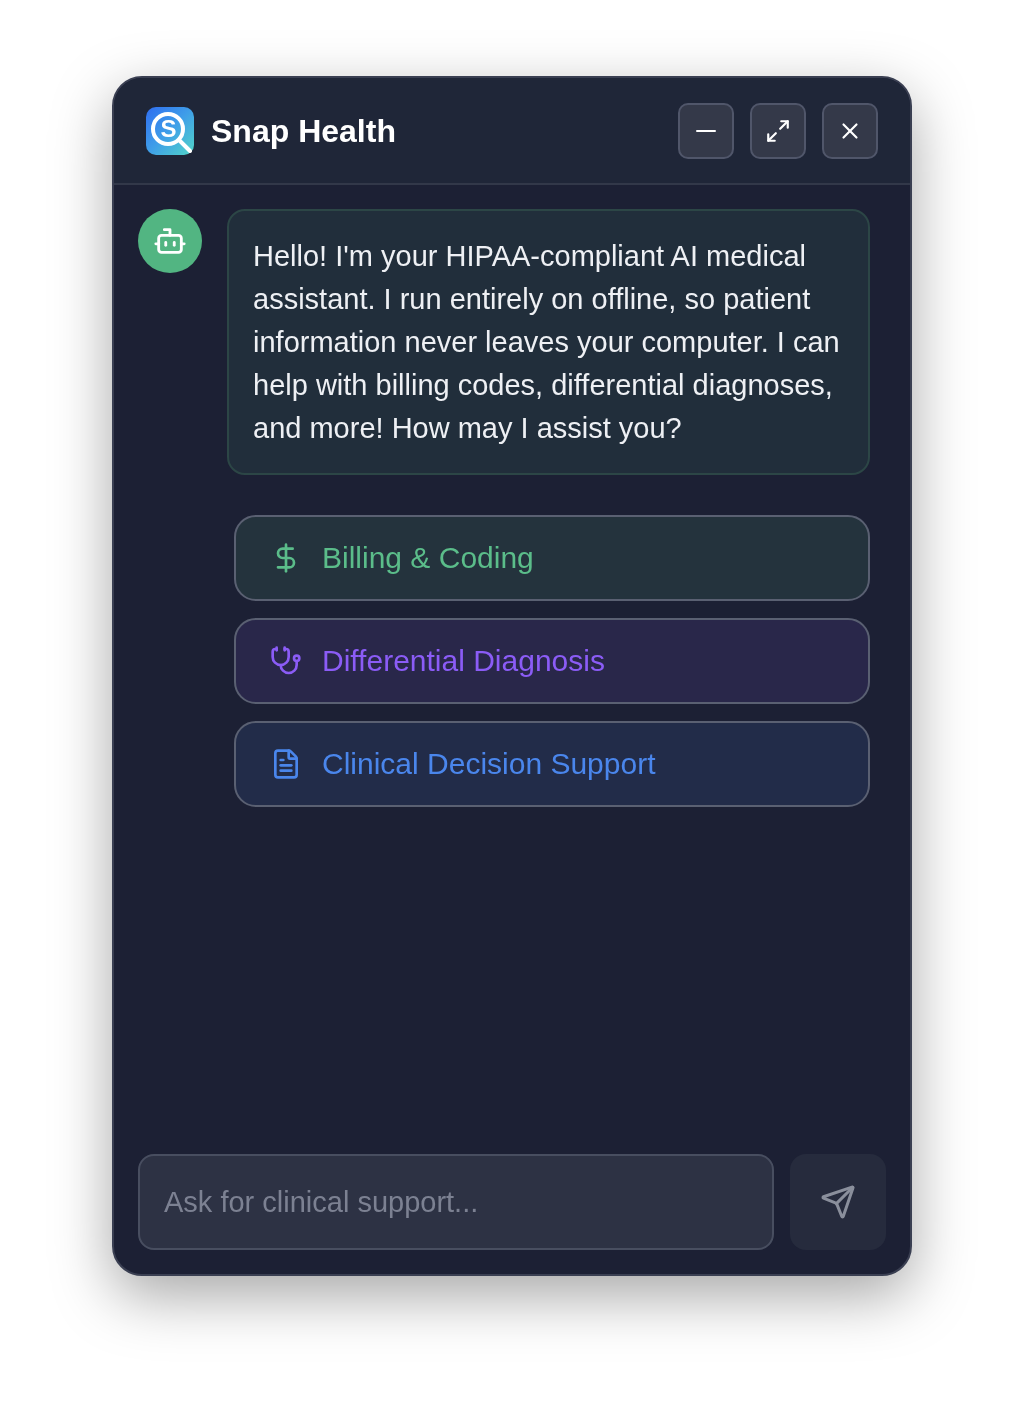 The image size is (1024, 1424). I want to click on minimize-icon, so click(706, 130).